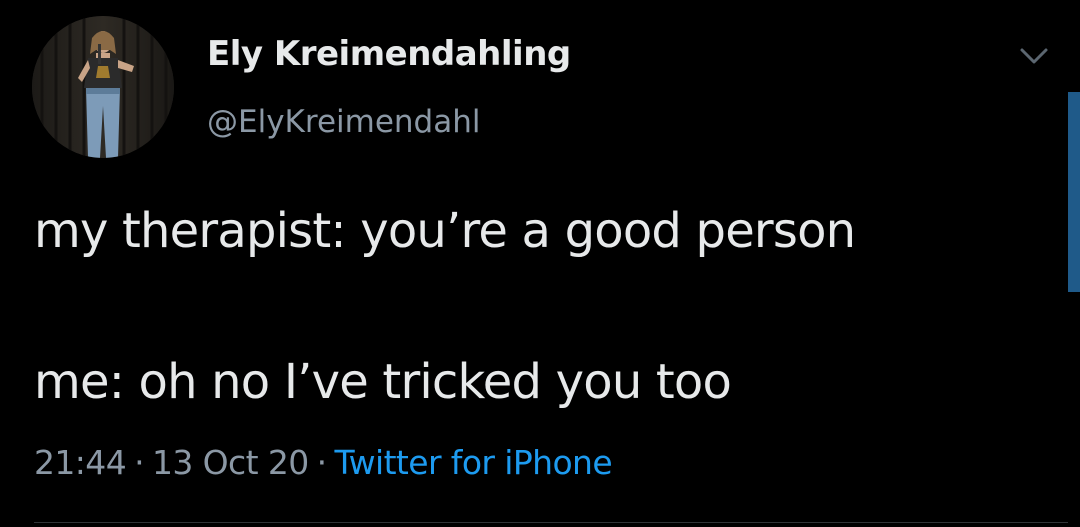 This screenshot has height=527, width=1080. I want to click on user-handle: @ElyKreimendahl, so click(343, 122).